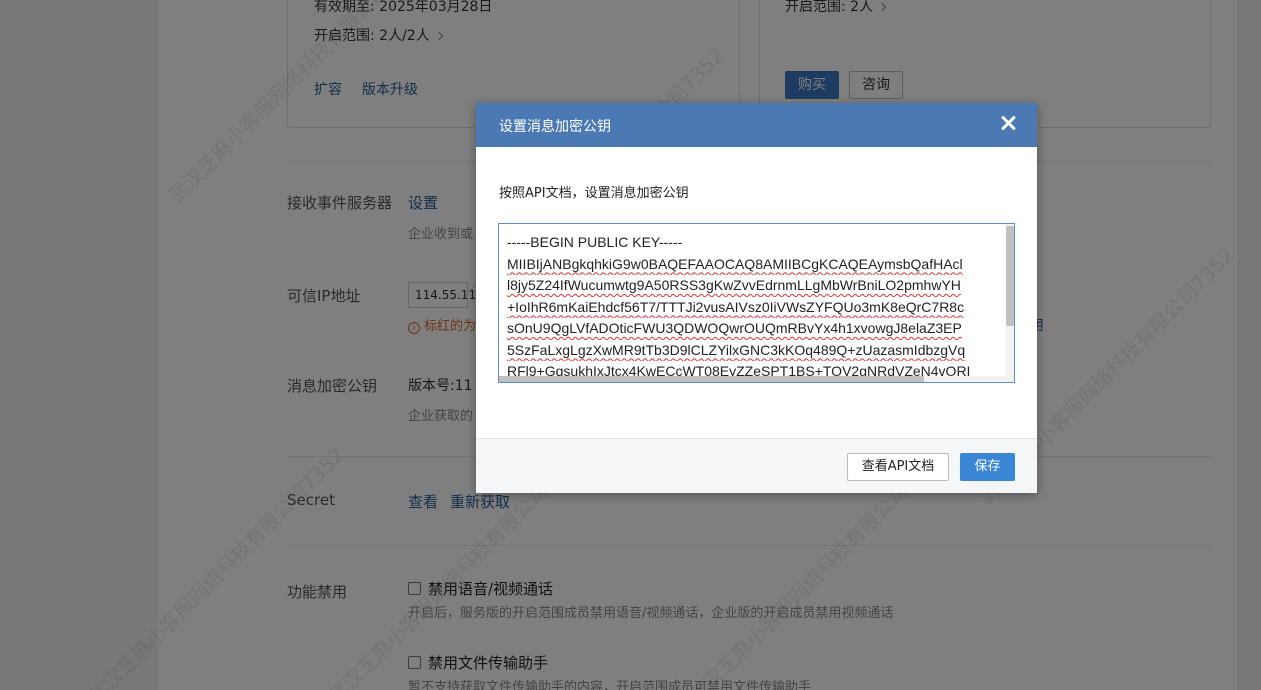  What do you see at coordinates (987, 467) in the screenshot?
I see `save-button: 保存` at bounding box center [987, 467].